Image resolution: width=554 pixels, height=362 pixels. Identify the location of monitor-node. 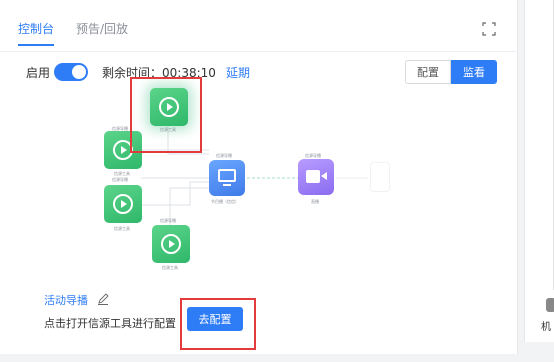
(227, 178).